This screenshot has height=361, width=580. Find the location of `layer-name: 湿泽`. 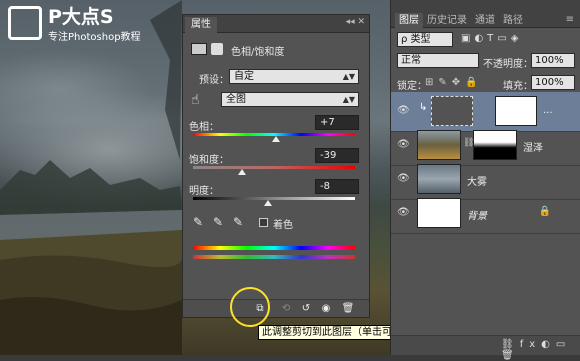

layer-name: 湿泽 is located at coordinates (533, 148).